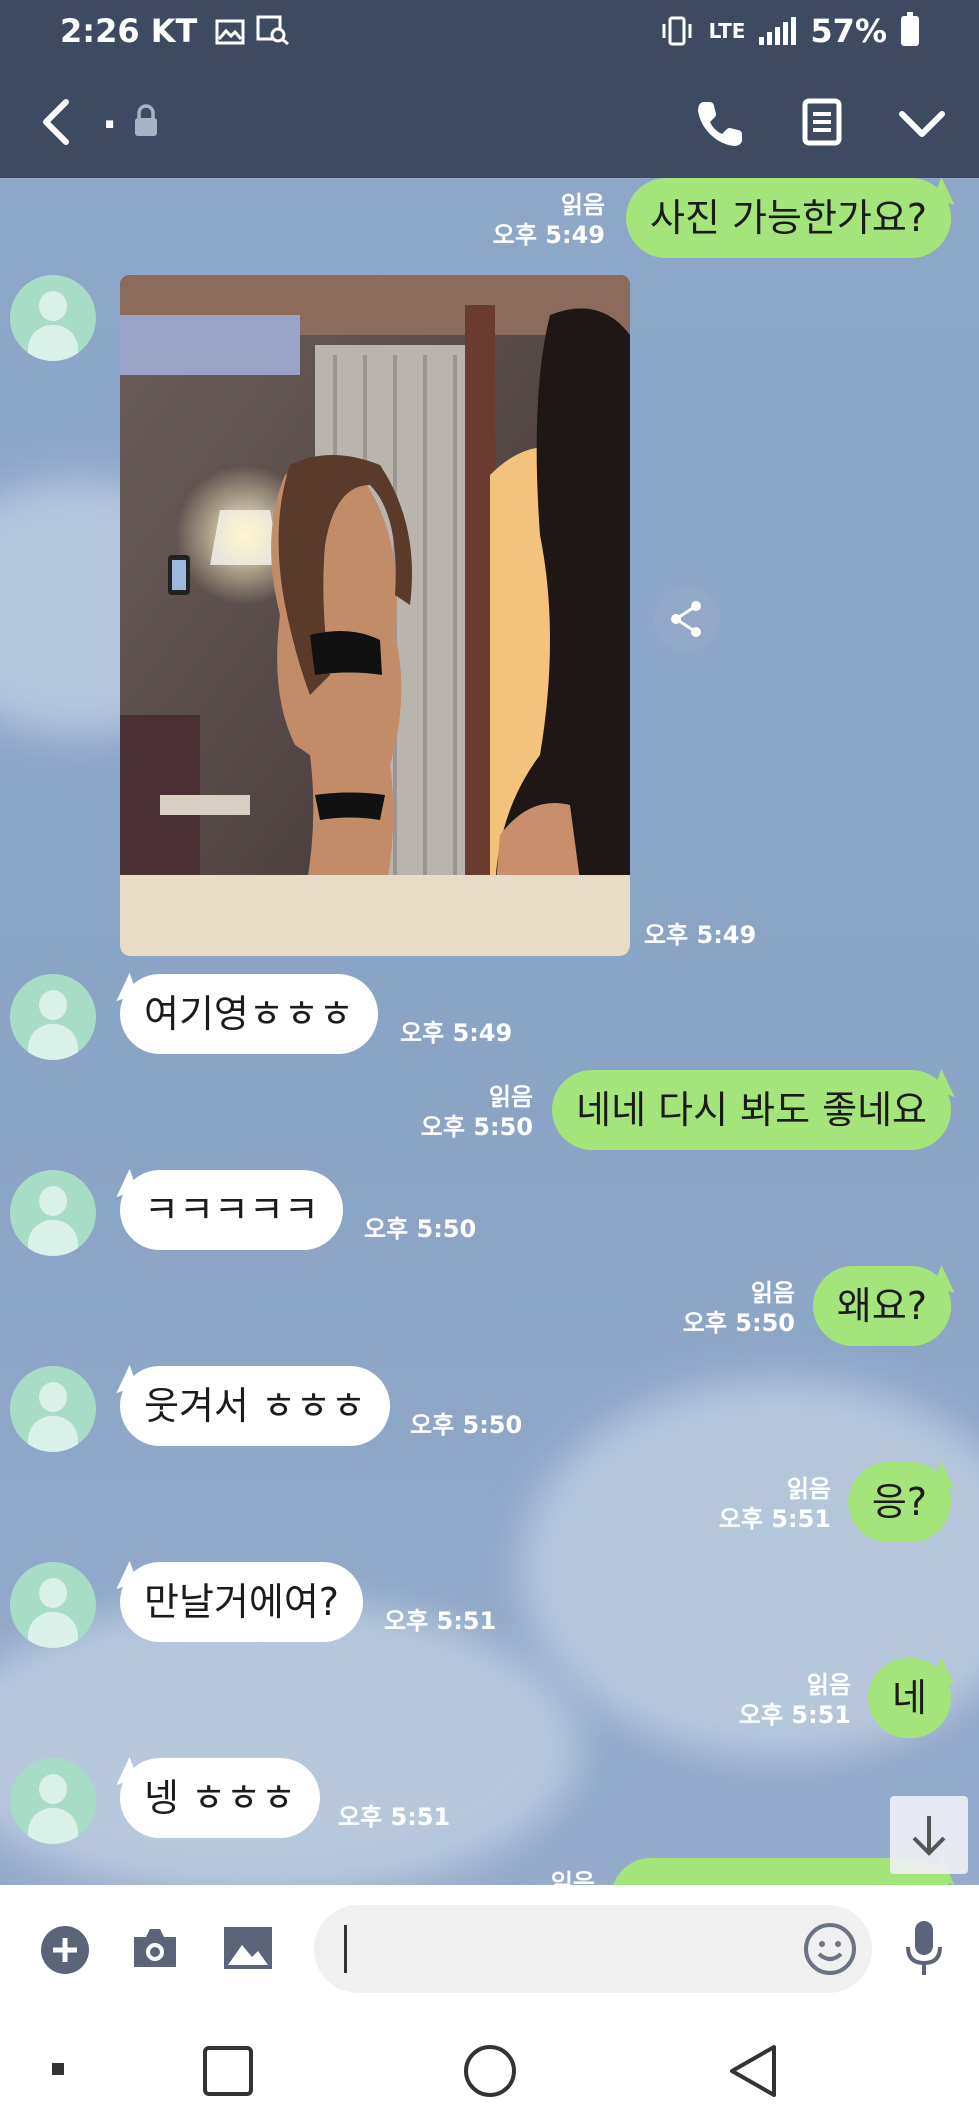  Describe the element at coordinates (778, 31) in the screenshot. I see `signal-icon` at that location.